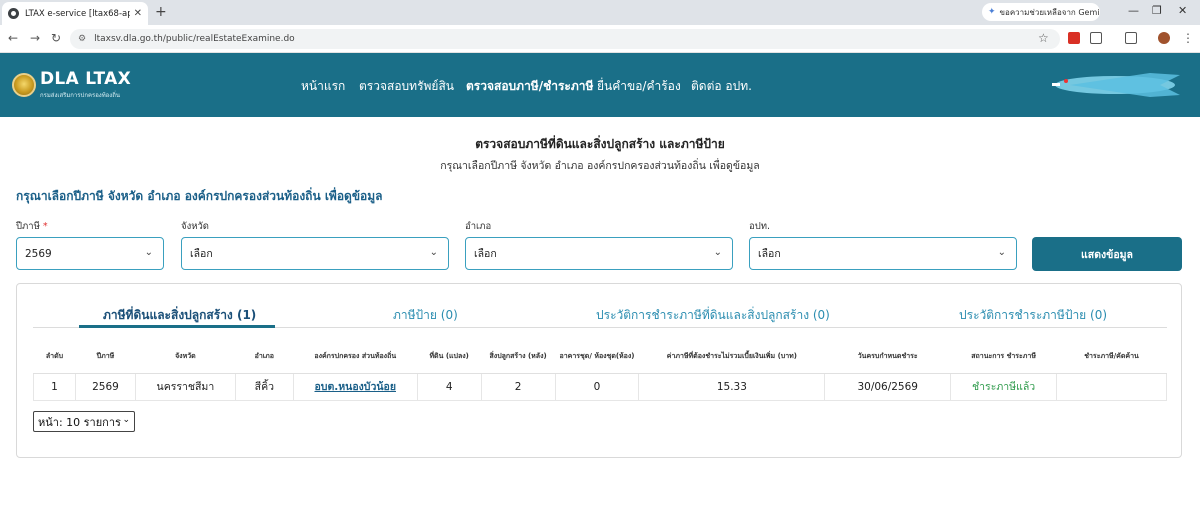  I want to click on column-header: ลำดับ, so click(54, 357).